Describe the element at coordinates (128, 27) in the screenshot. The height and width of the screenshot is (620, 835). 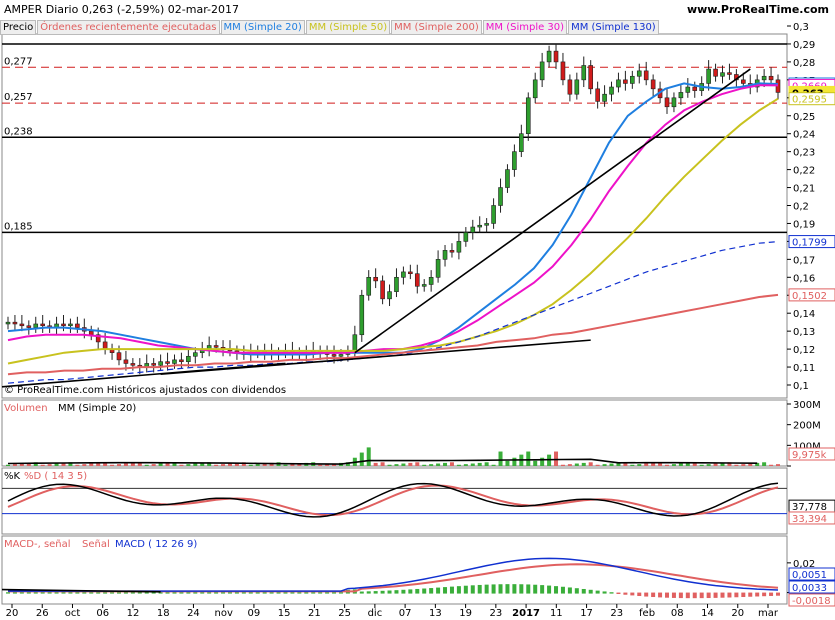
I see `ordenes-label: Órdenes recientemente ejecutadas` at that location.